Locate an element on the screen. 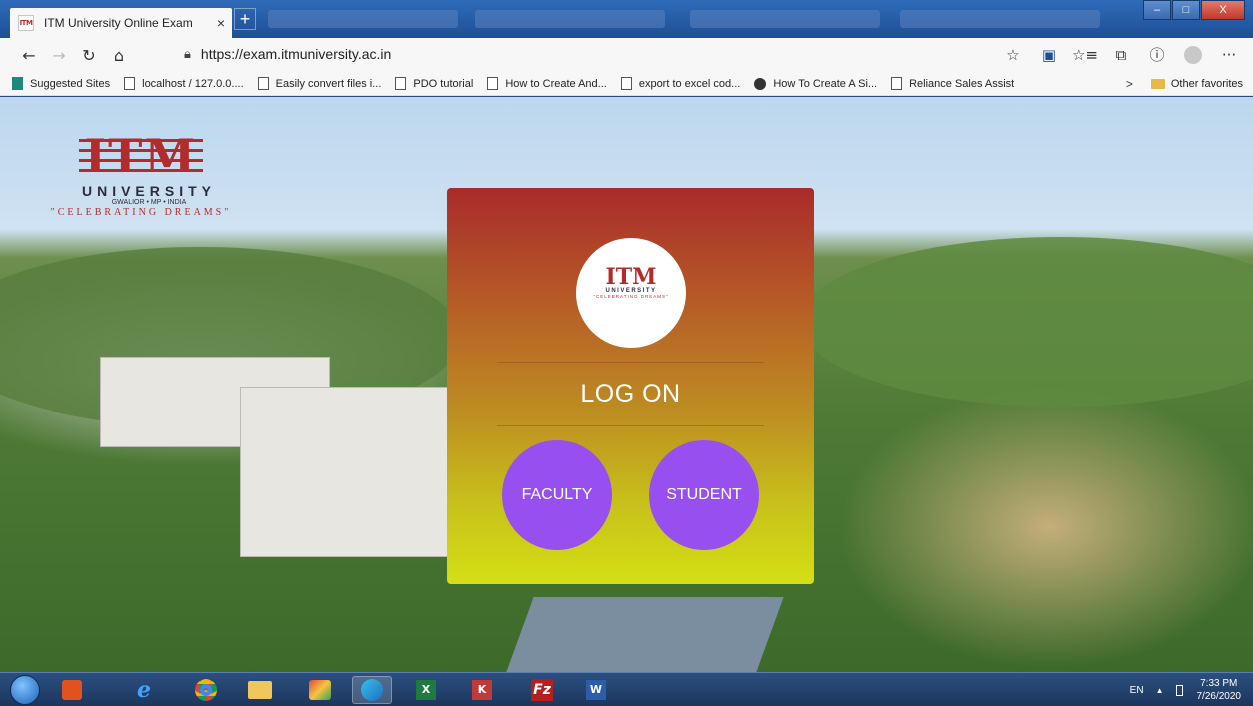 The width and height of the screenshot is (1253, 706). filezilla-icon: Fz is located at coordinates (542, 690).